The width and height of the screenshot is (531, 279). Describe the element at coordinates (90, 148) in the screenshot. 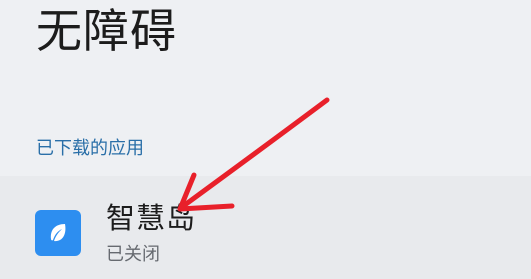

I see `section-header-downloaded-apps: 已下载的应用` at that location.